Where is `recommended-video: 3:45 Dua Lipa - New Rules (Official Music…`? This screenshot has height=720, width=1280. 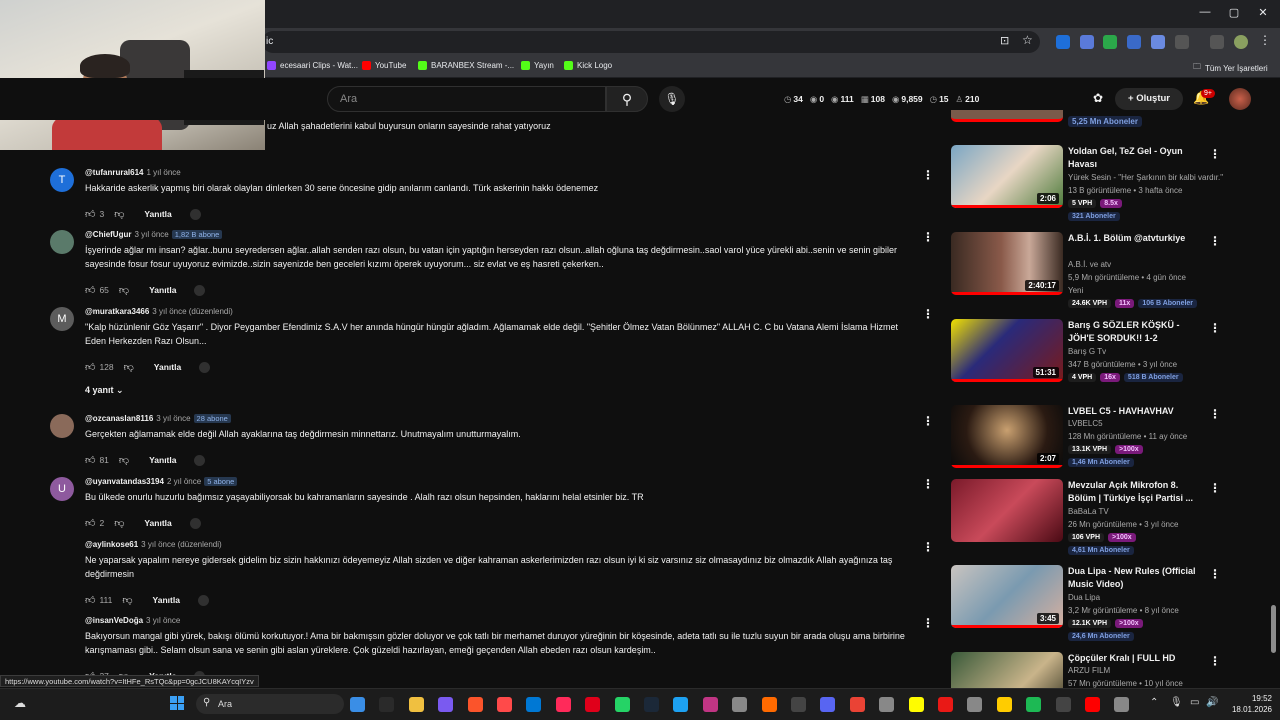
recommended-video: 3:45 Dua Lipa - New Rules (Official Music… is located at coordinates (1111, 603).